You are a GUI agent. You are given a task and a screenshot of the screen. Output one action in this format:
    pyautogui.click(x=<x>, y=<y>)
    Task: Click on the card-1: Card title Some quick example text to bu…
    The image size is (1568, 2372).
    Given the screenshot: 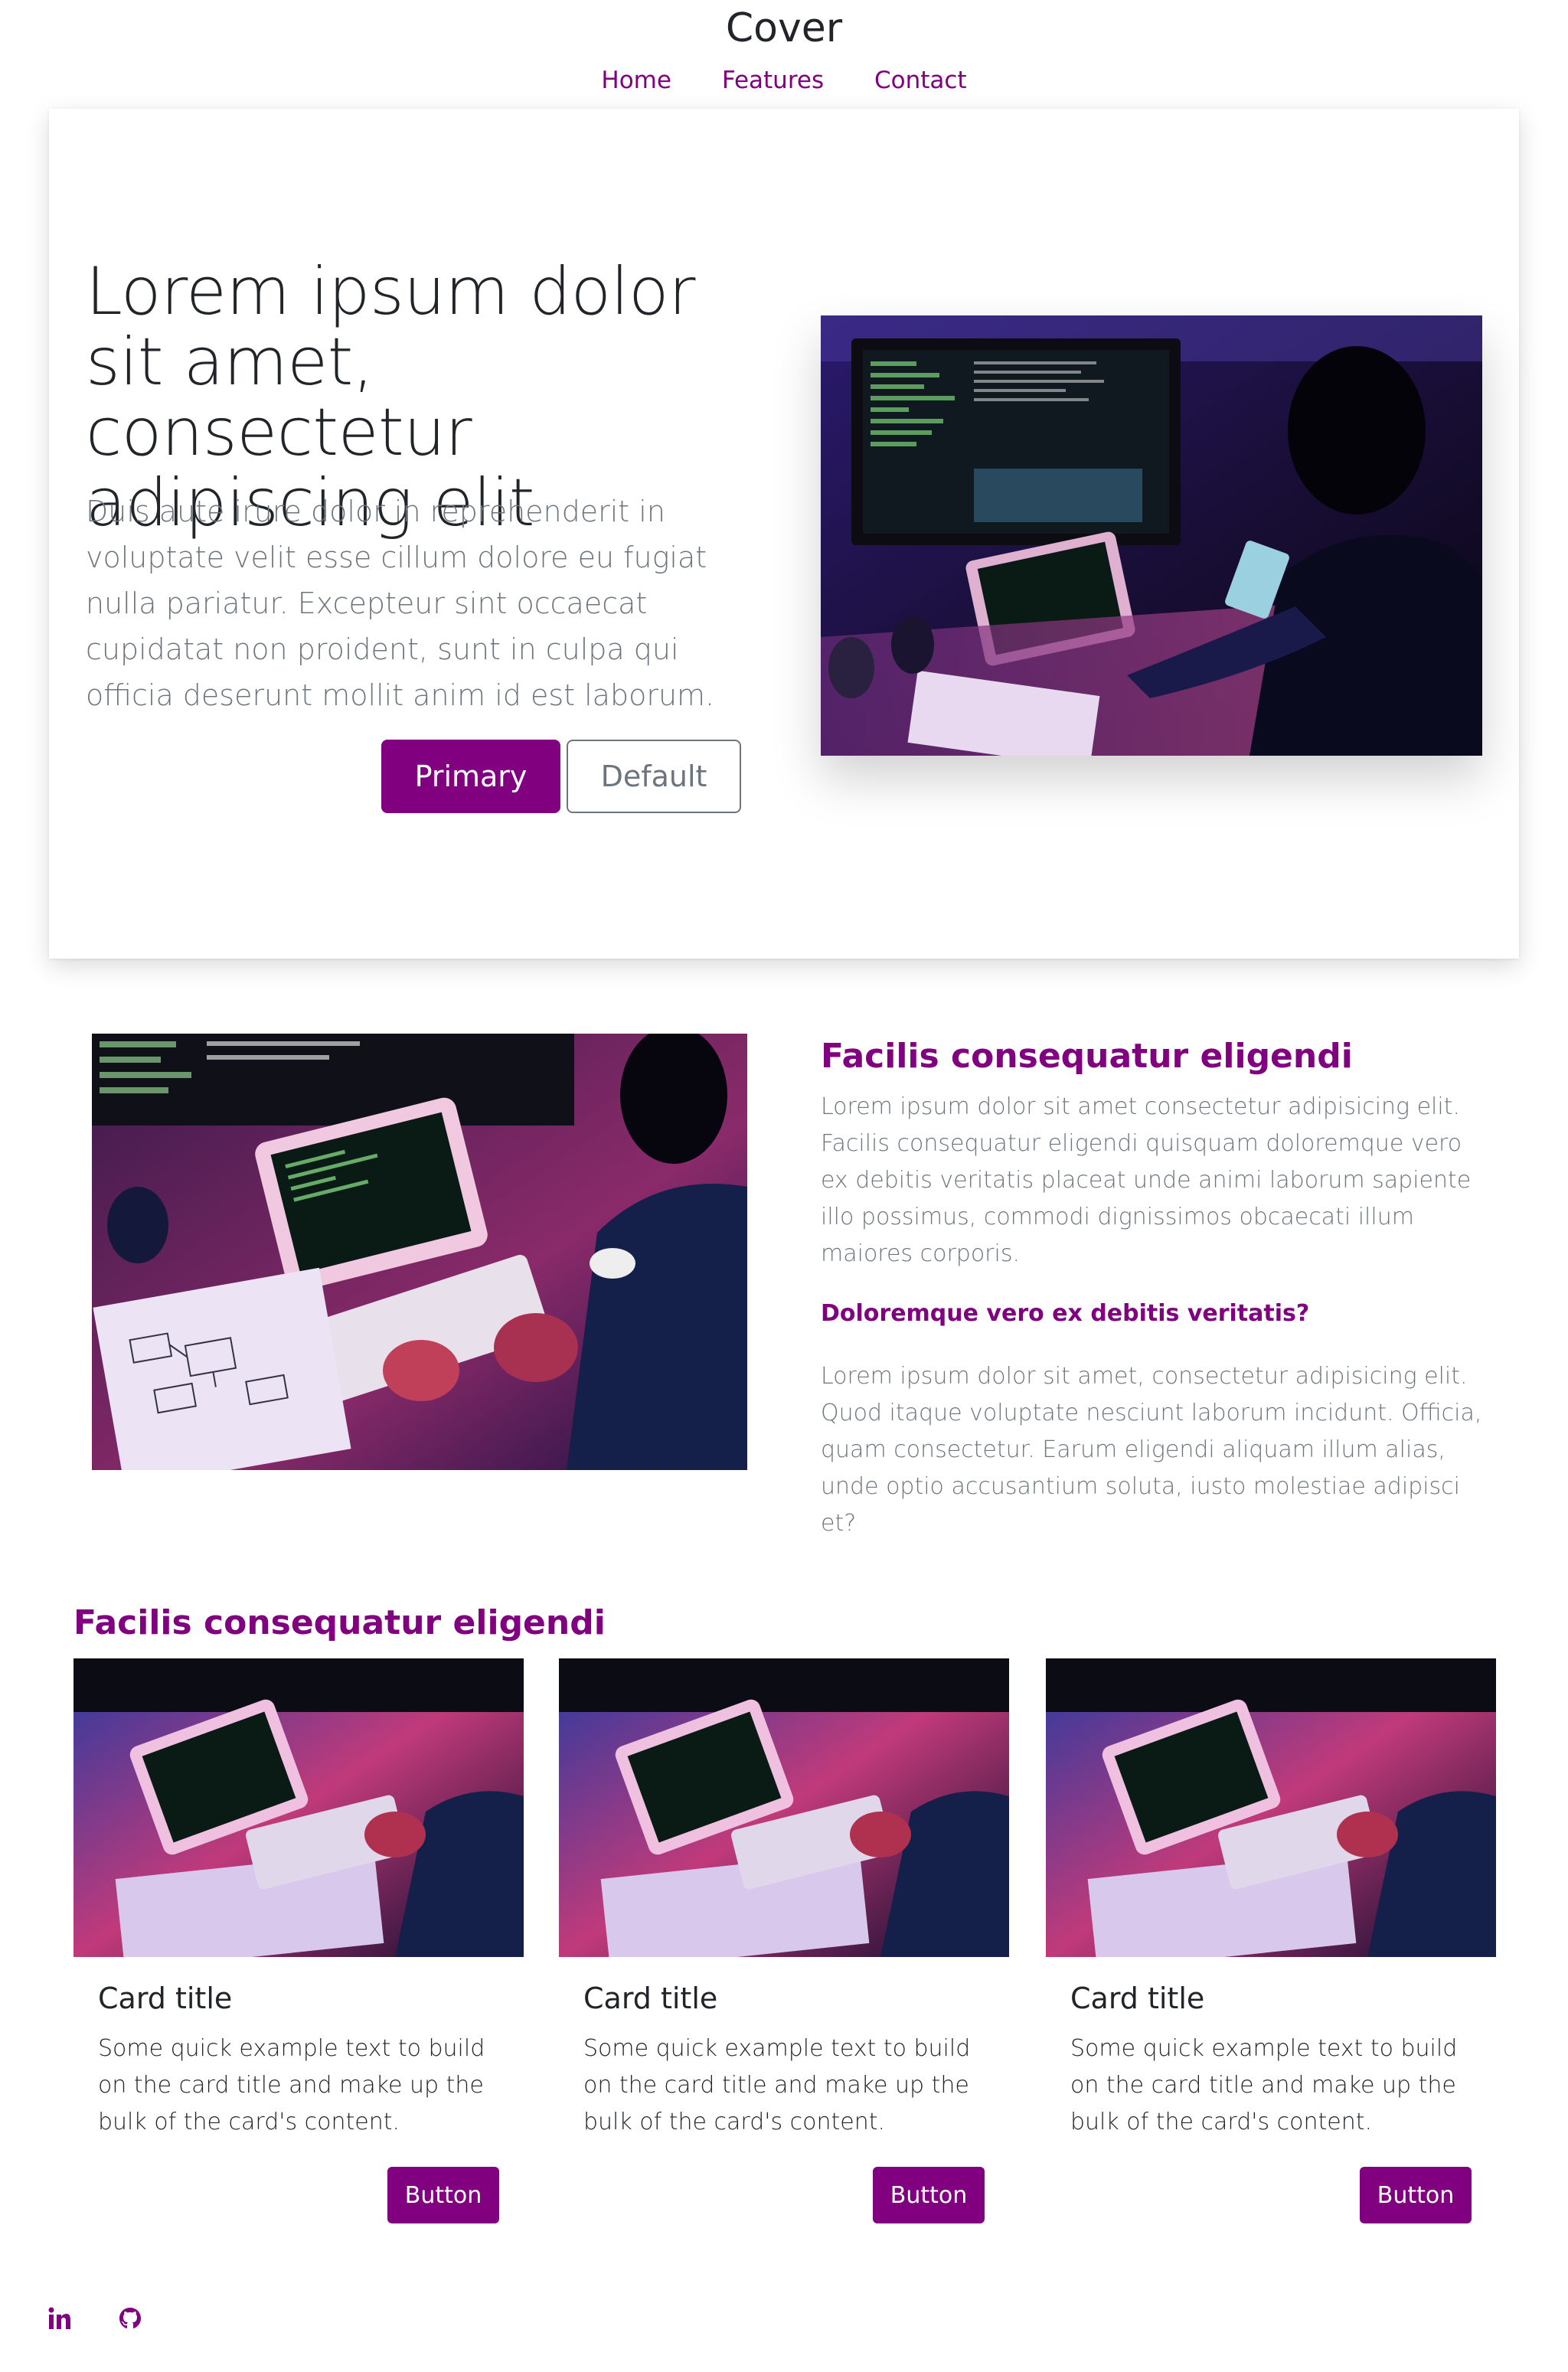 What is the action you would take?
    pyautogui.click(x=299, y=1942)
    